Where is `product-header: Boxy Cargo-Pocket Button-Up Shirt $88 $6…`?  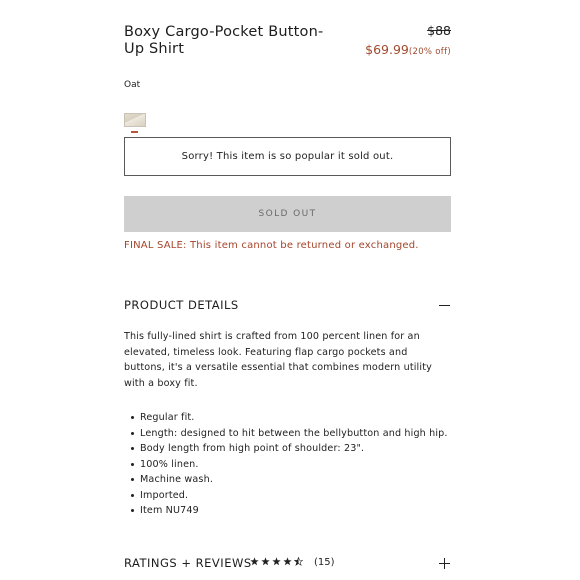
product-header: Boxy Cargo-Pocket Button-Up Shirt $88 $6… is located at coordinates (287, 42).